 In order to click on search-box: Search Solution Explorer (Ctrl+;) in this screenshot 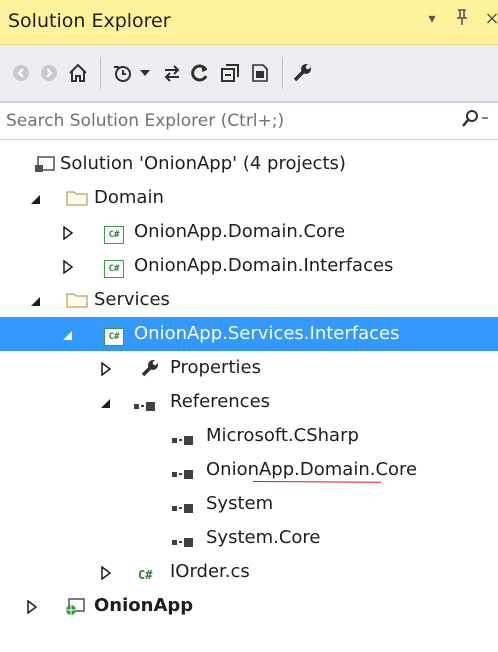, I will do `click(249, 121)`.